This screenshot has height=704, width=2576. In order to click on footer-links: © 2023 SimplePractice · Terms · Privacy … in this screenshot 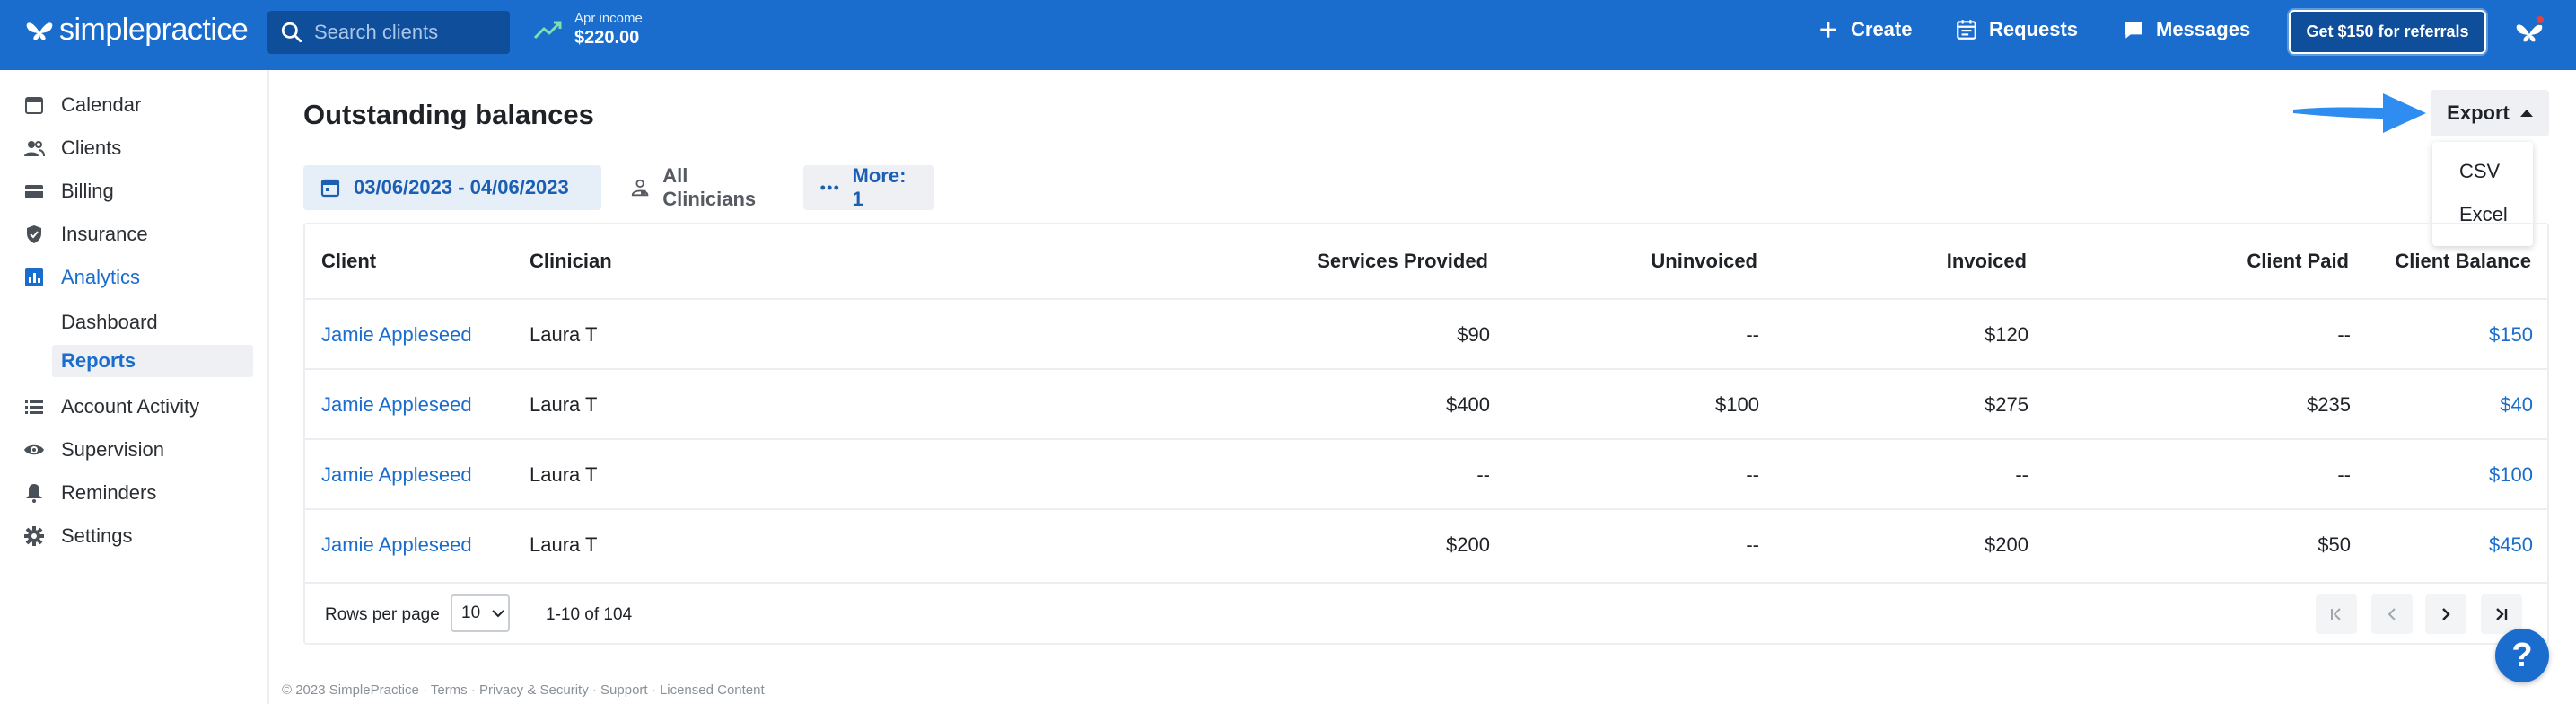, I will do `click(523, 690)`.